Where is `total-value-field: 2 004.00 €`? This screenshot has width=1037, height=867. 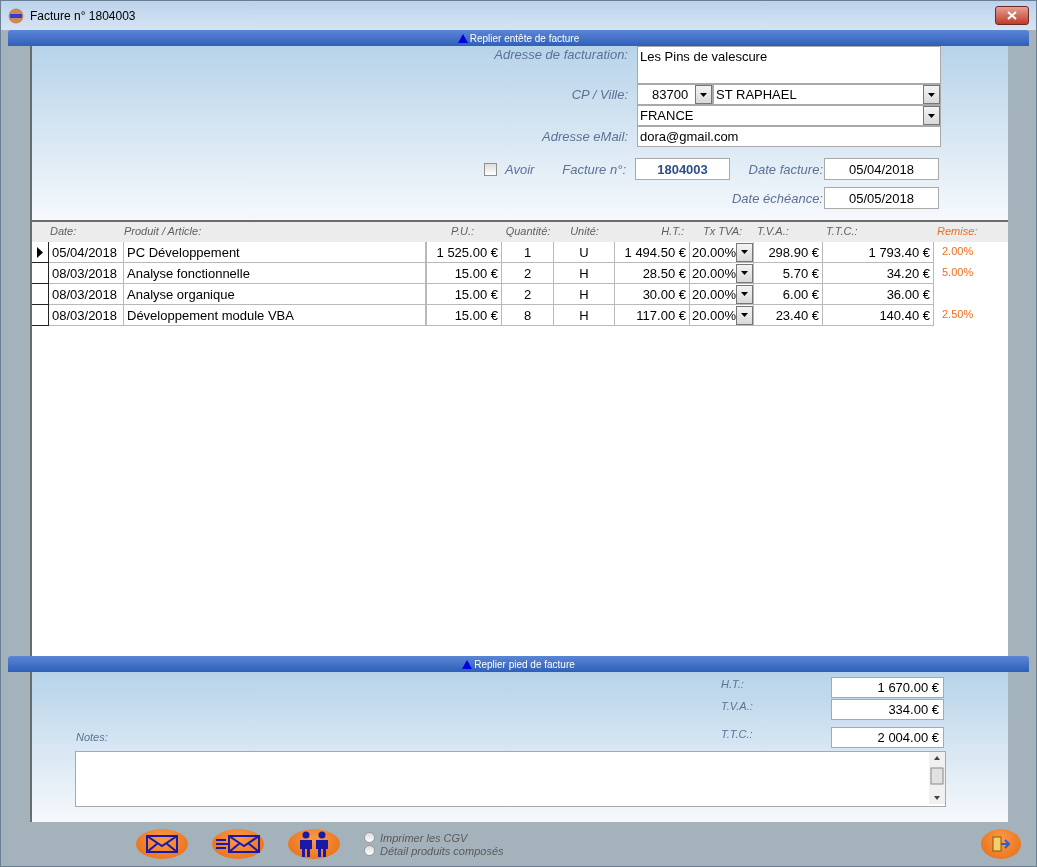
total-value-field: 2 004.00 € is located at coordinates (887, 737).